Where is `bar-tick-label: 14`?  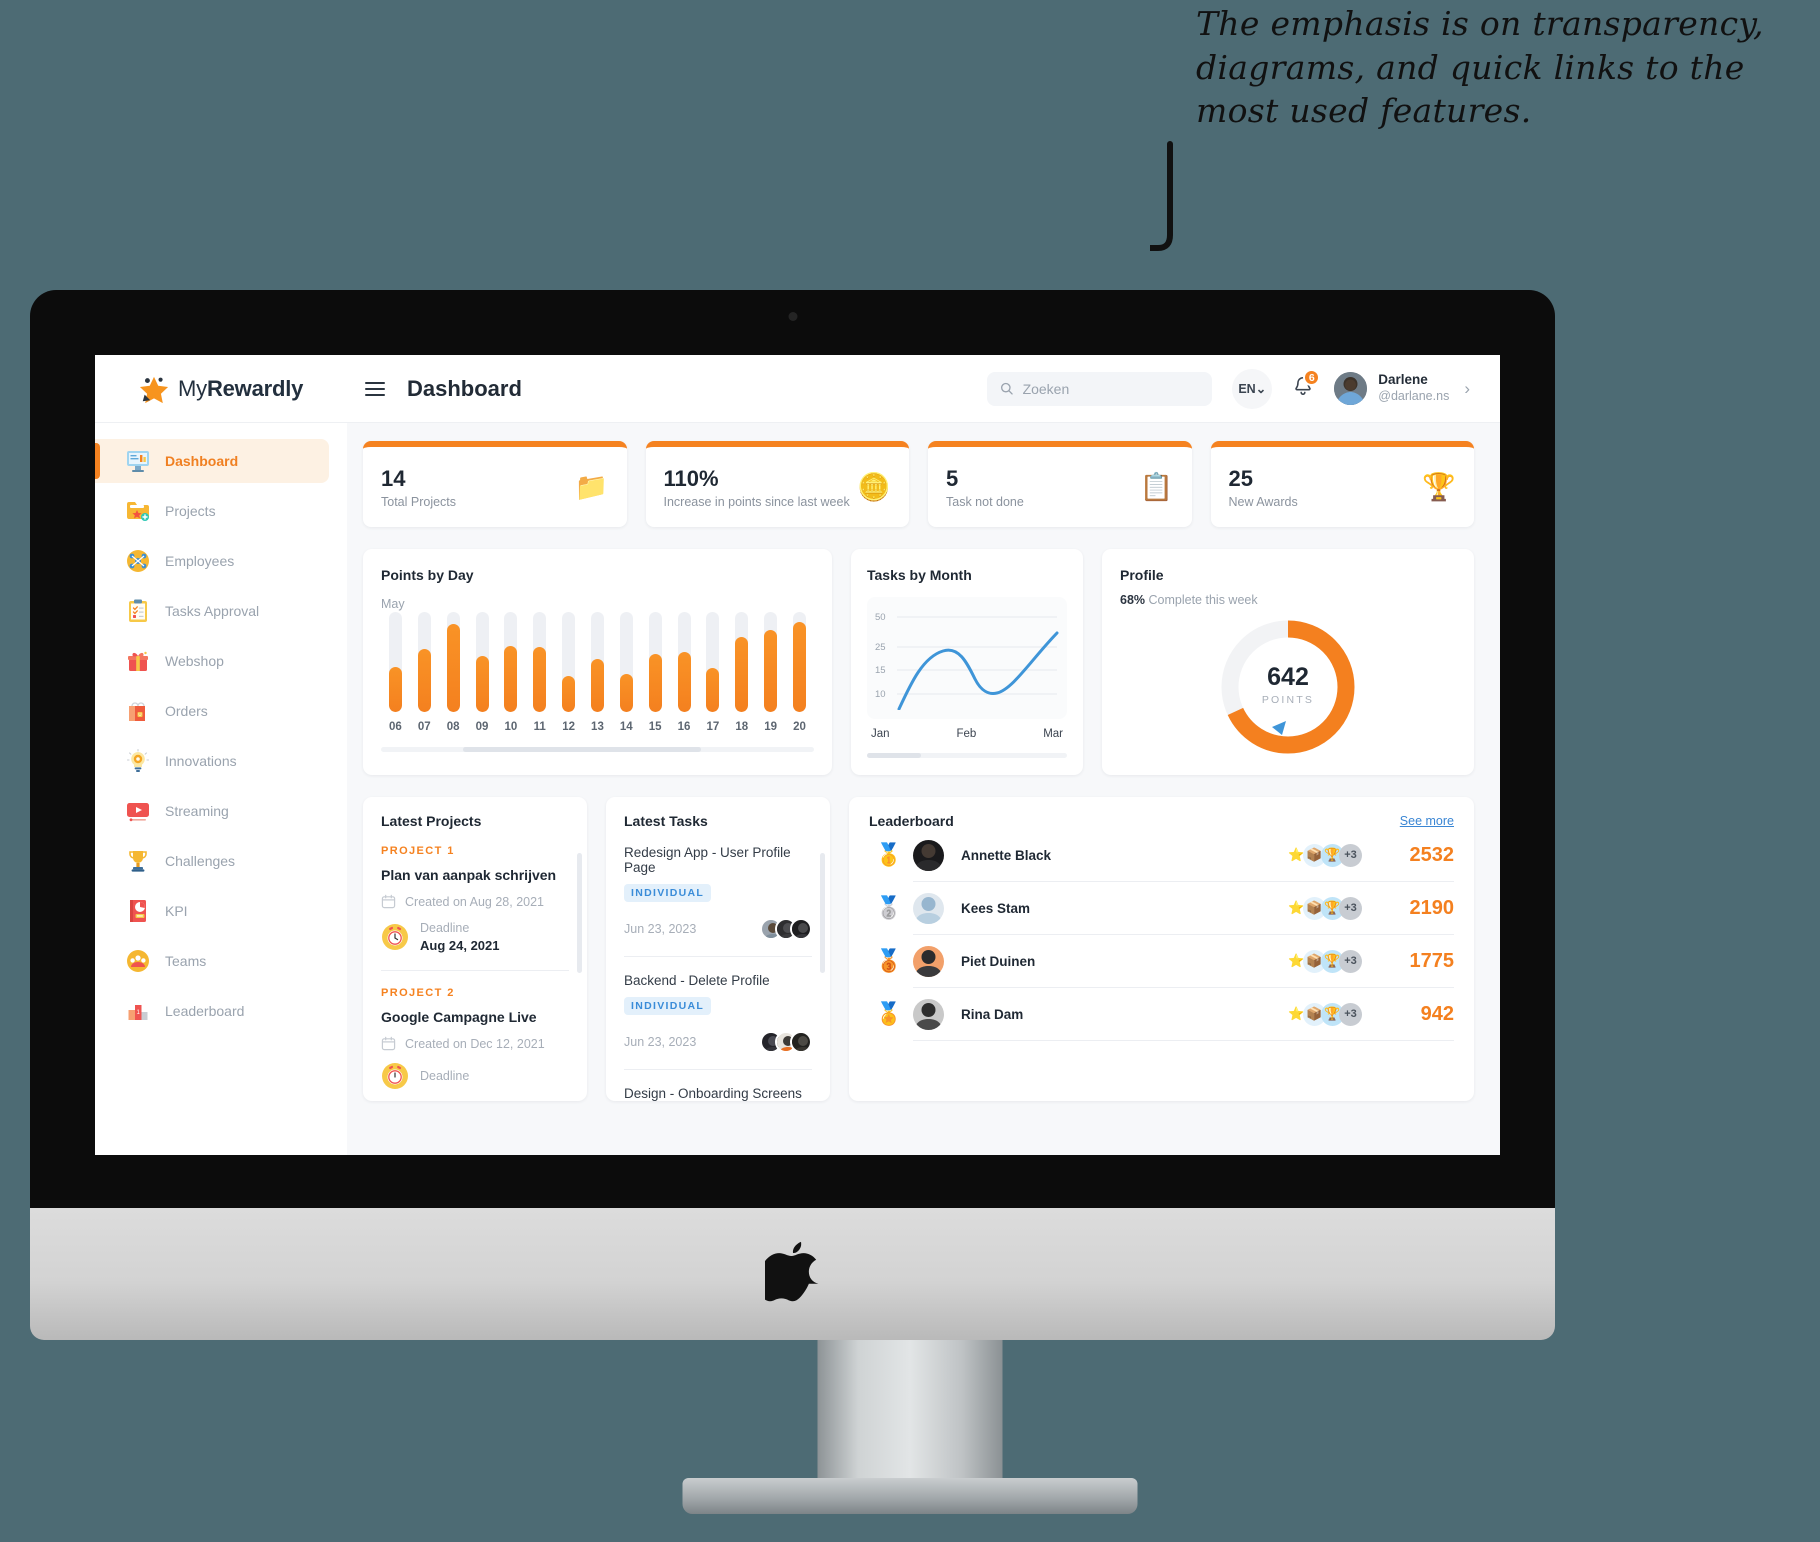
bar-tick-label: 14 is located at coordinates (626, 727).